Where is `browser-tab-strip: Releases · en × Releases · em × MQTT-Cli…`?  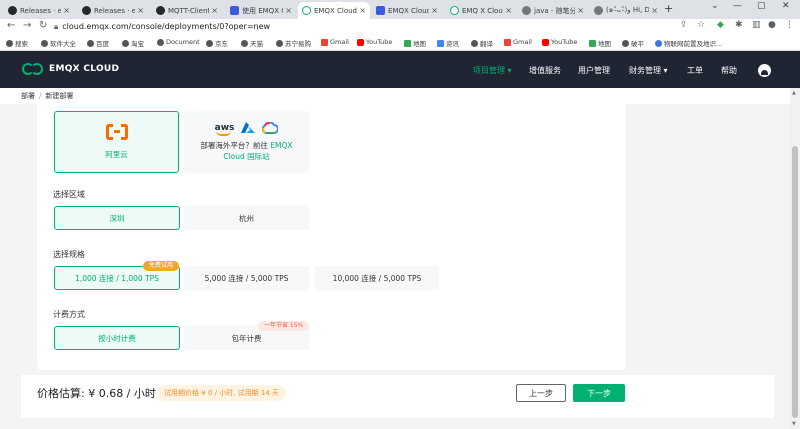
browser-tab-strip: Releases · en × Releases · em × MQTT-Cli… is located at coordinates (400, 9).